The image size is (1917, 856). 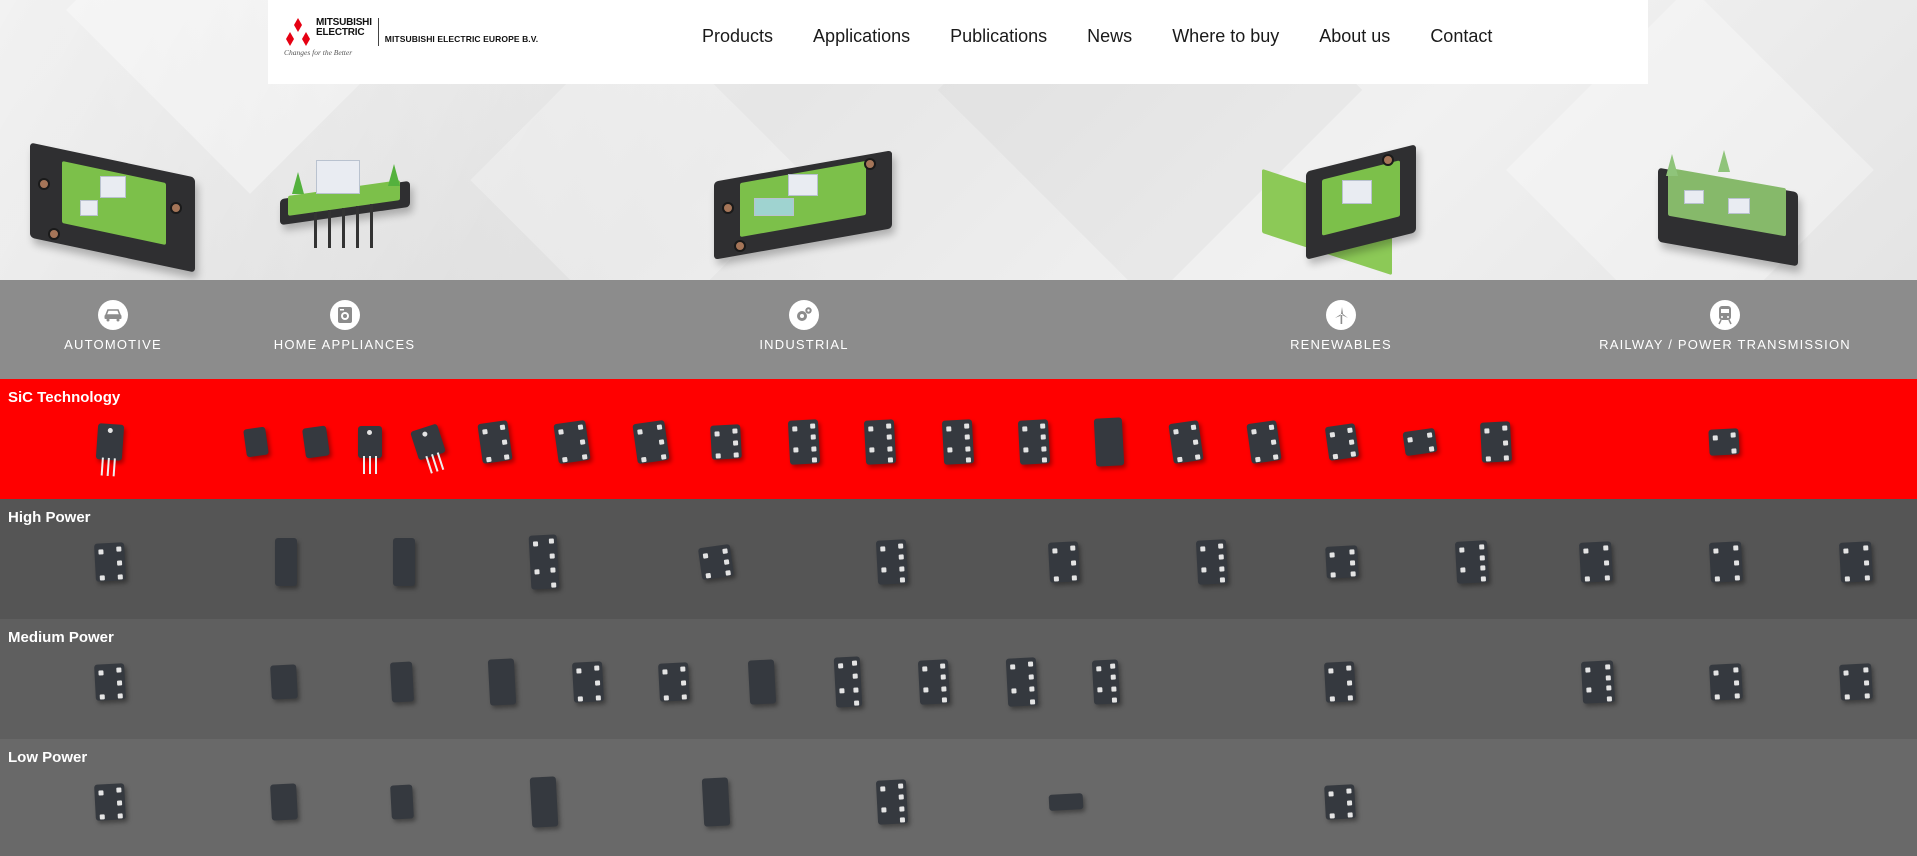 What do you see at coordinates (1342, 210) in the screenshot?
I see `renewables-module-image` at bounding box center [1342, 210].